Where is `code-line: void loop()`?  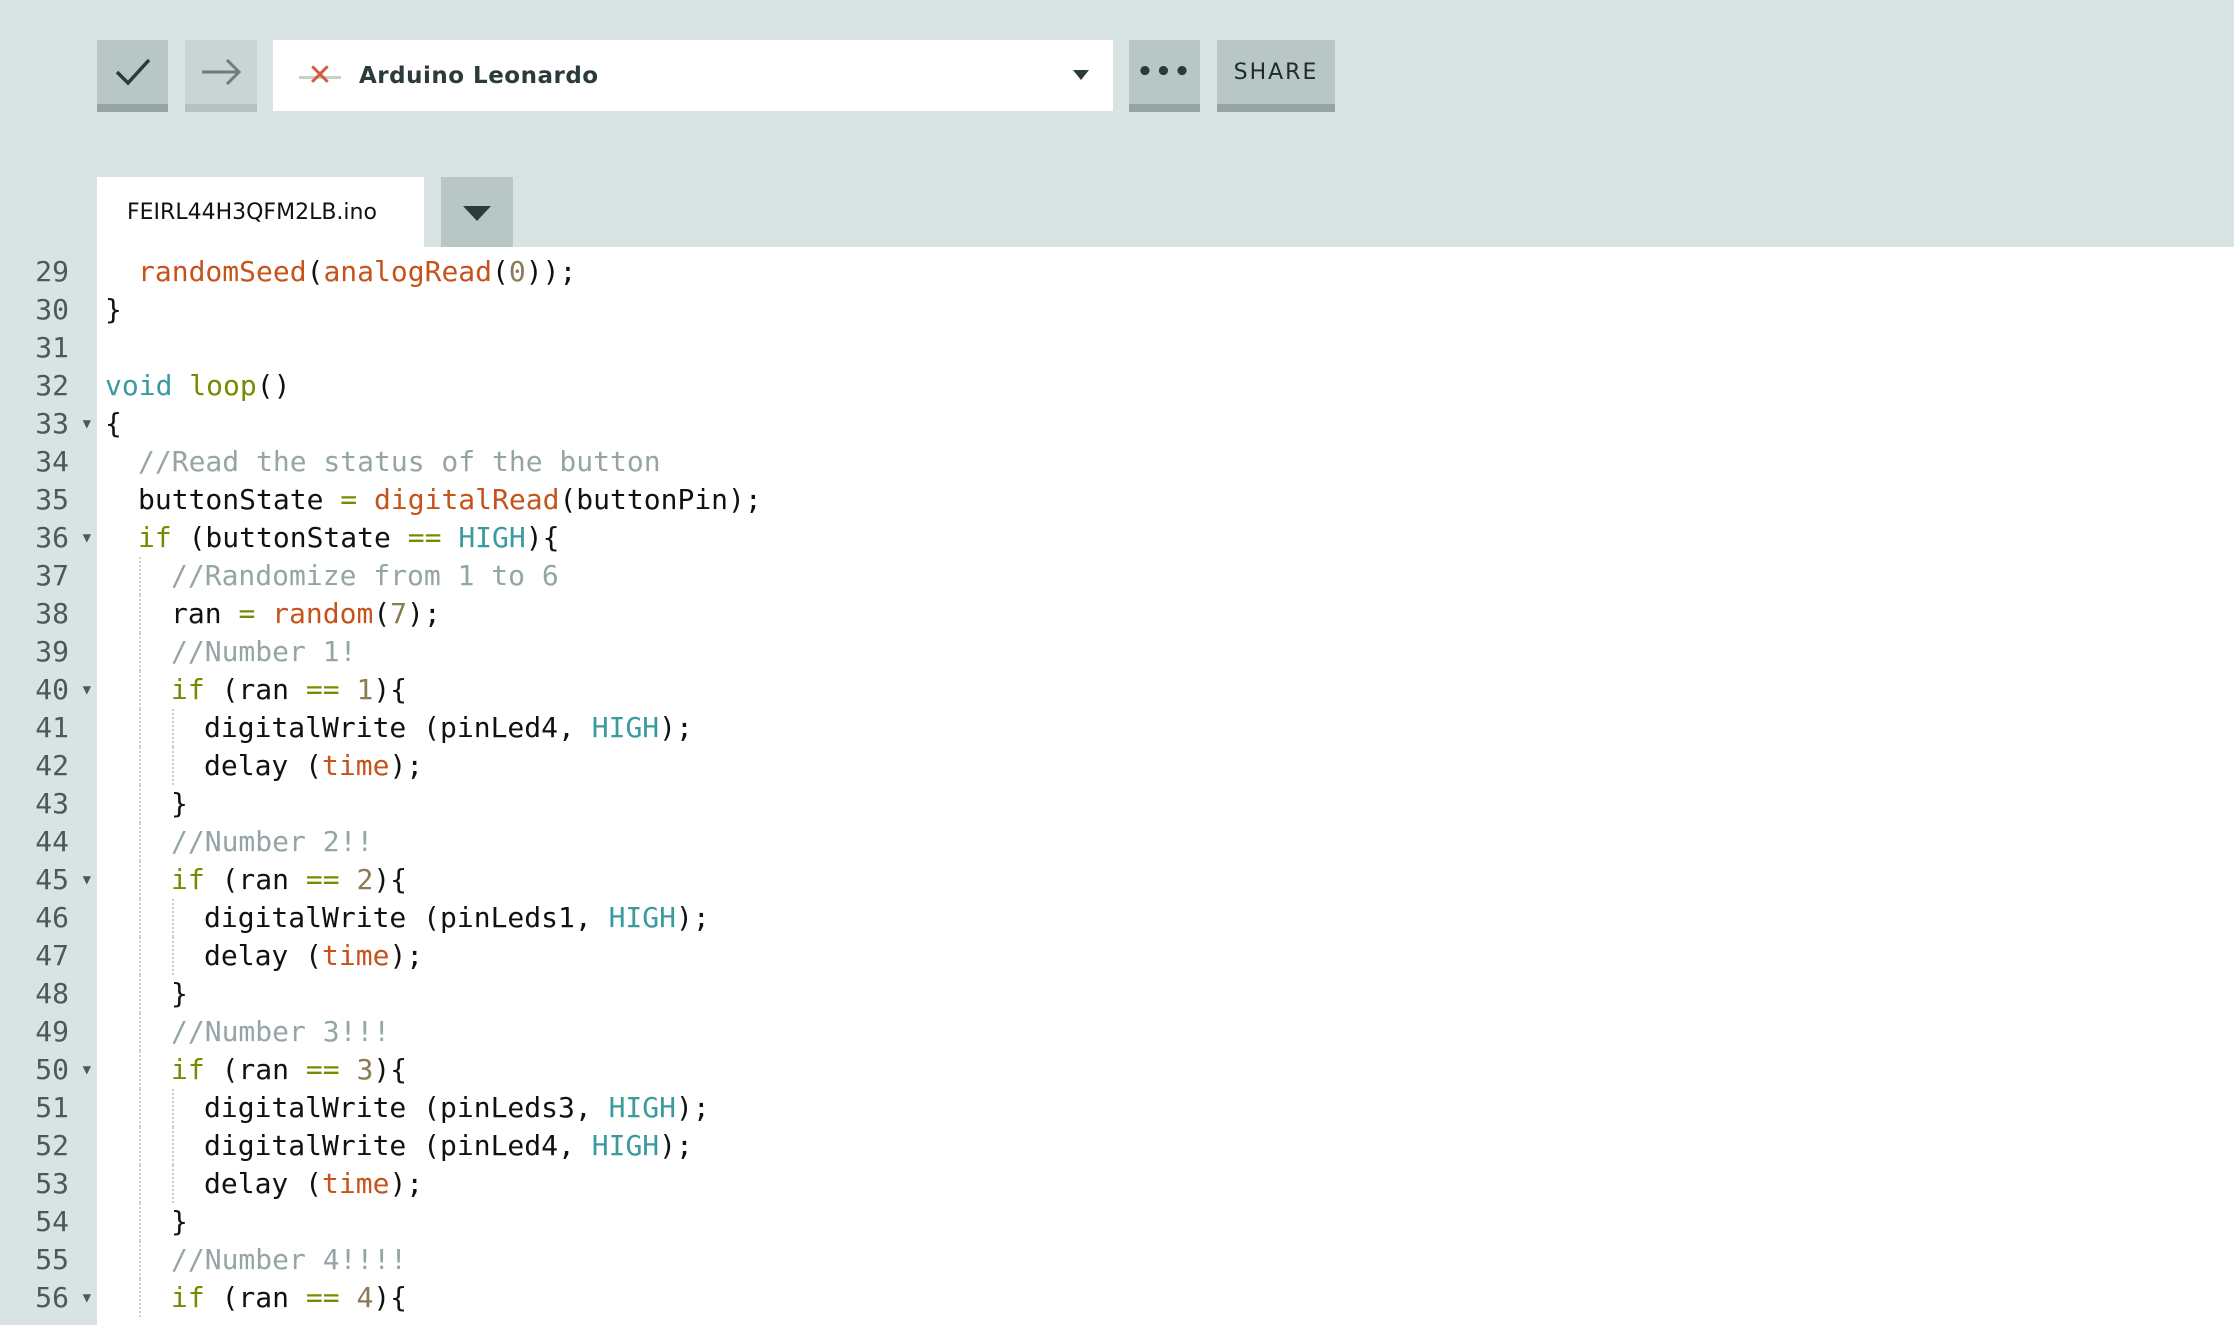 code-line: void loop() is located at coordinates (1169, 386).